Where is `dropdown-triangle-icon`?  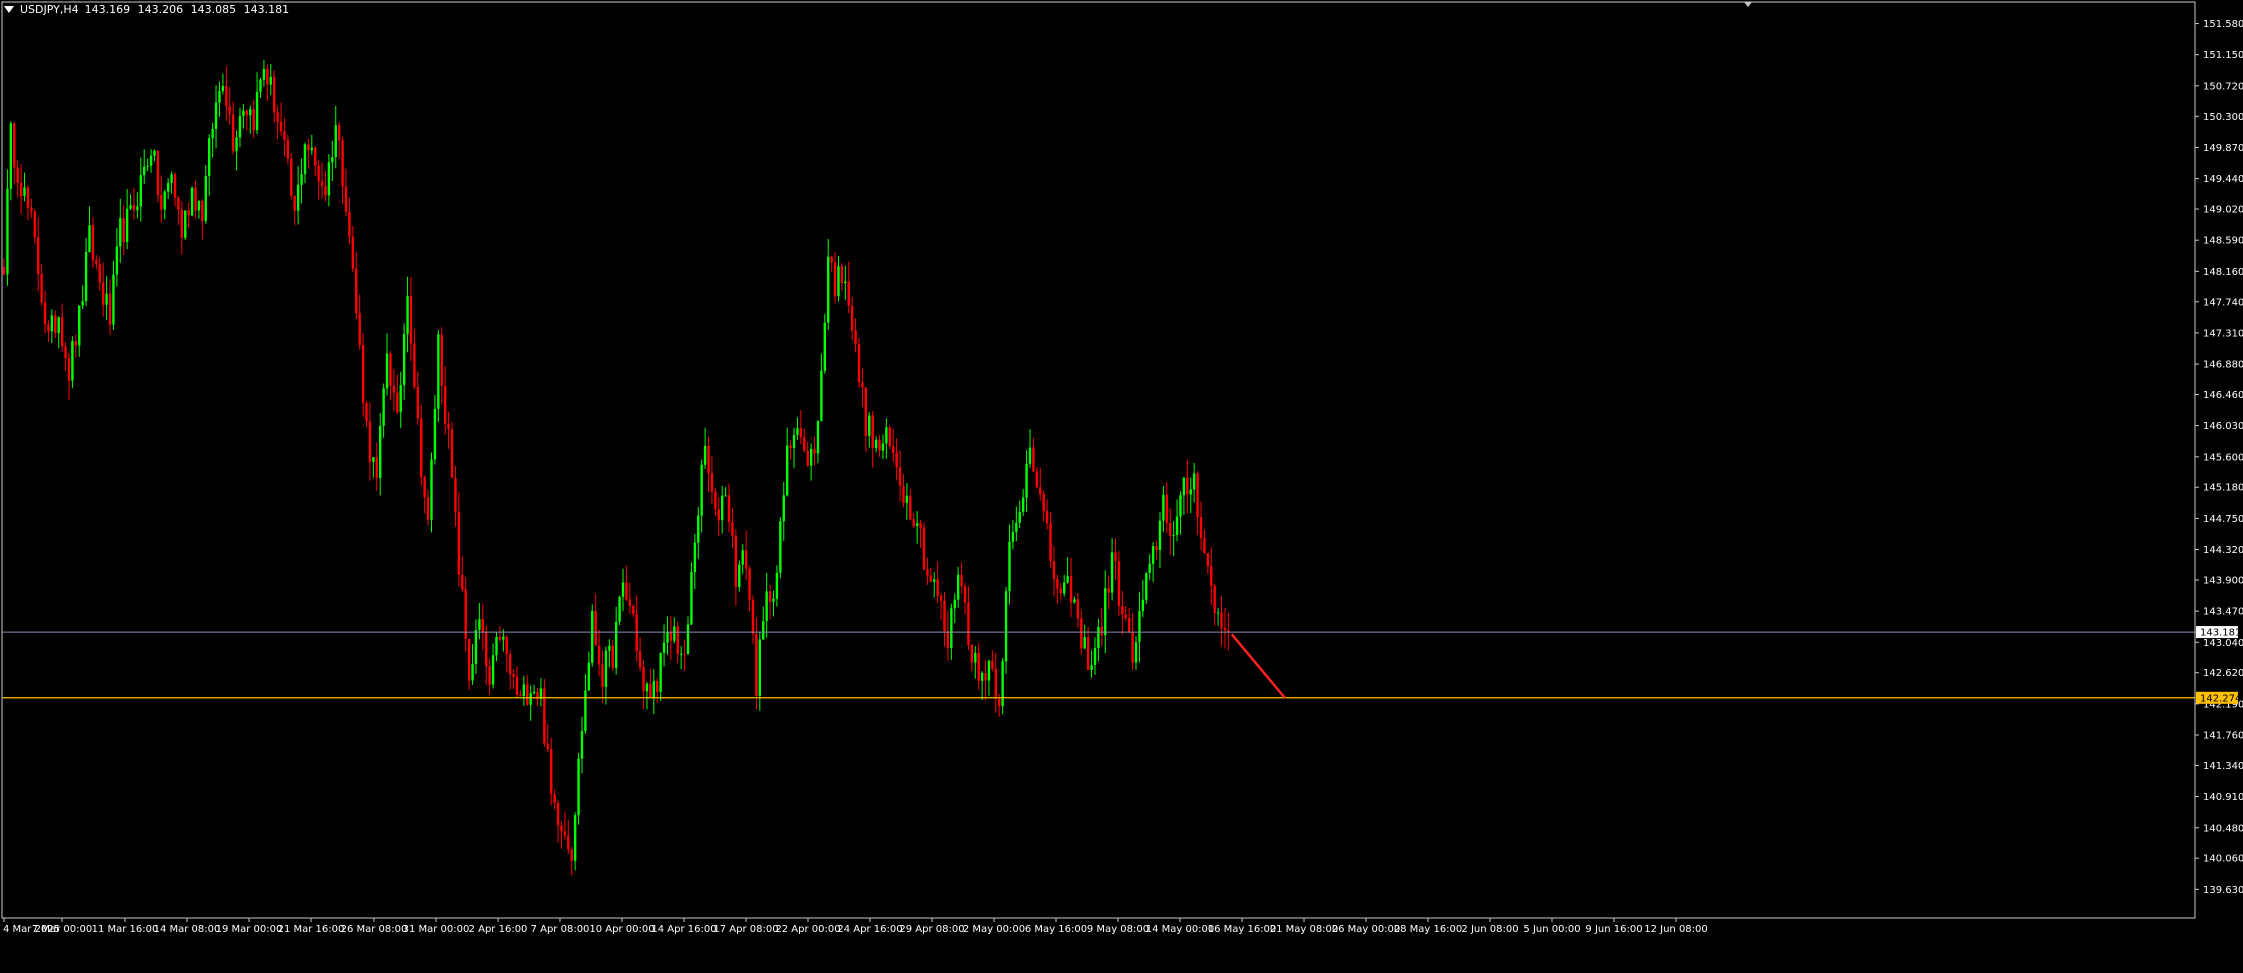
dropdown-triangle-icon is located at coordinates (9, 9).